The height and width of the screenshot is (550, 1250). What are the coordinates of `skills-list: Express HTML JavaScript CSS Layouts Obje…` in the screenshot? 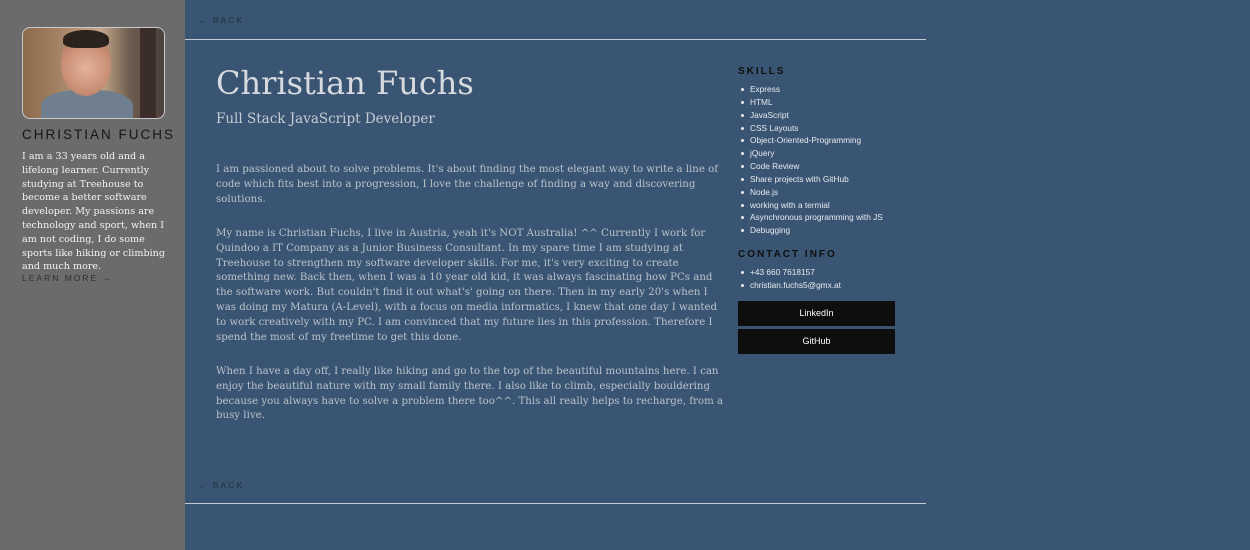 It's located at (810, 160).